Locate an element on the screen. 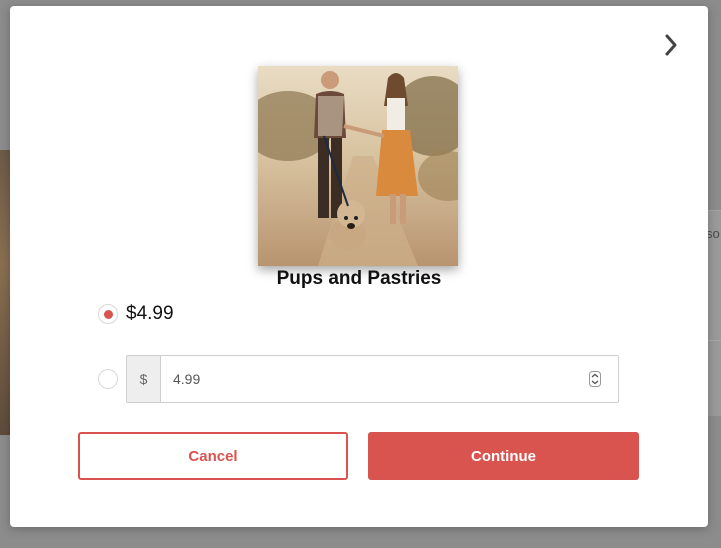 The image size is (721, 548). fixed-price-radio is located at coordinates (108, 314).